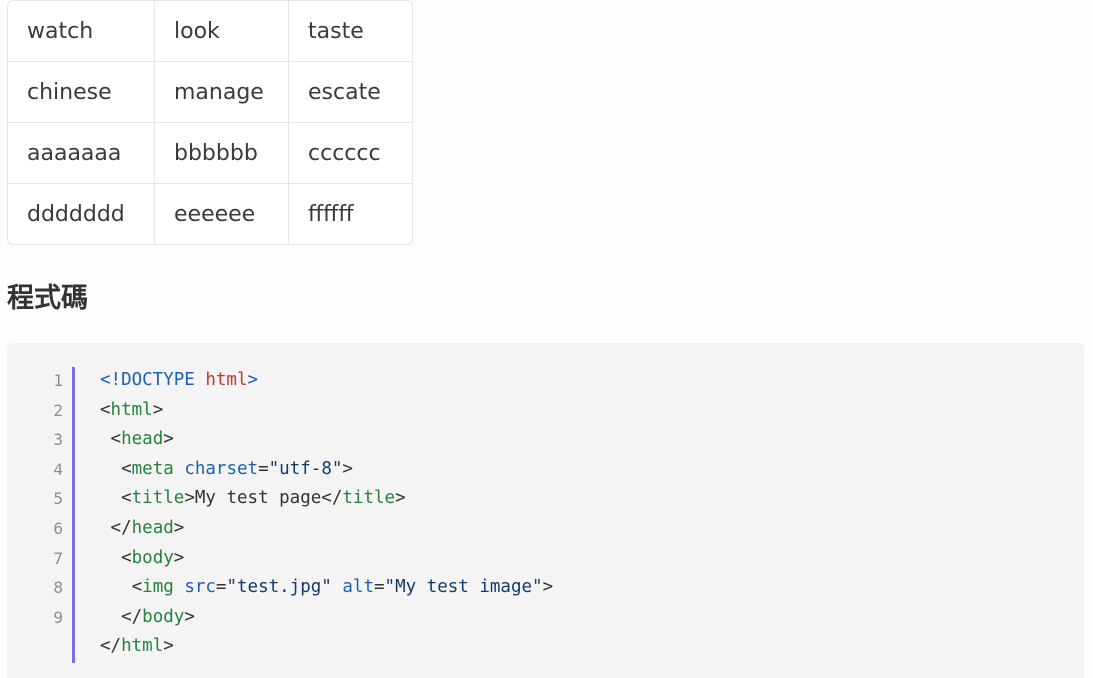  What do you see at coordinates (326, 559) in the screenshot?
I see `code-line: <body>` at bounding box center [326, 559].